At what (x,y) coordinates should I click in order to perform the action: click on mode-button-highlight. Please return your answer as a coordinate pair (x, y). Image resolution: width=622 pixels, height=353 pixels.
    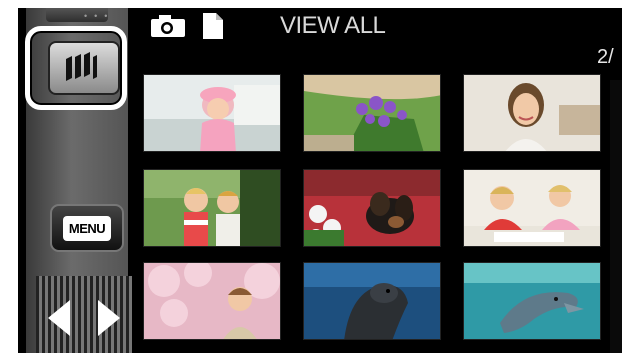
    Looking at the image, I should click on (76, 68).